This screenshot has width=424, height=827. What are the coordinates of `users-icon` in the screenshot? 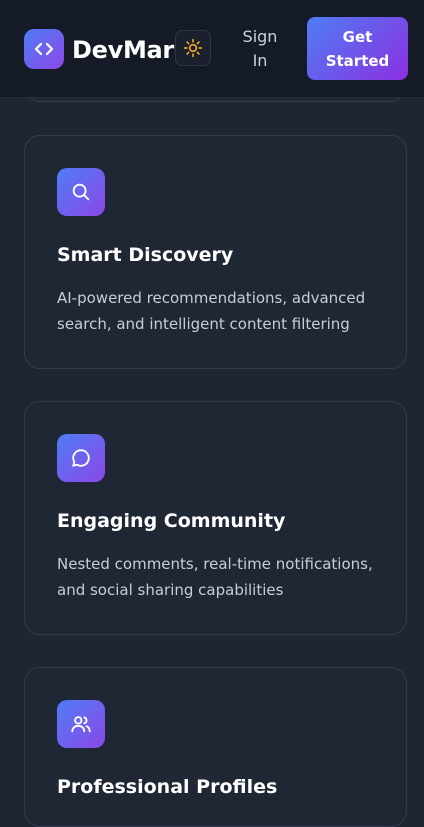 It's located at (81, 724).